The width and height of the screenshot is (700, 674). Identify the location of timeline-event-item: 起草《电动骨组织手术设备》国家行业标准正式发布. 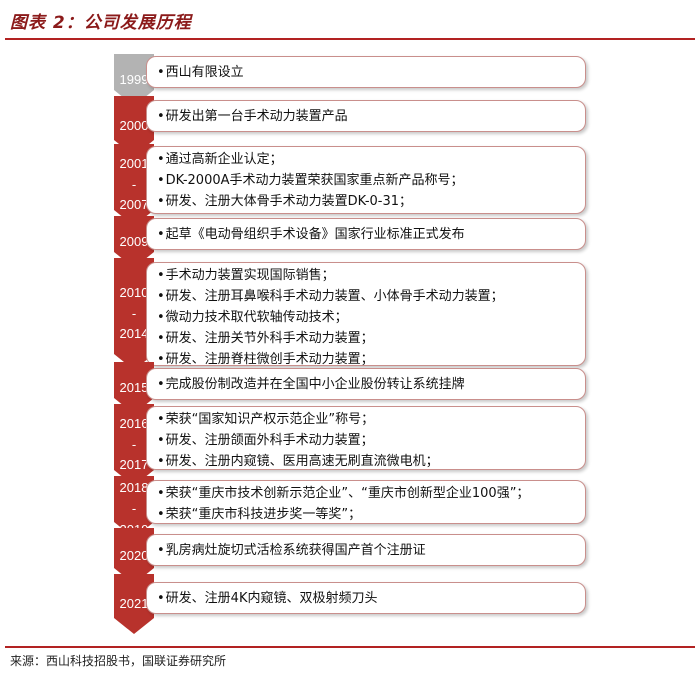
(366, 234).